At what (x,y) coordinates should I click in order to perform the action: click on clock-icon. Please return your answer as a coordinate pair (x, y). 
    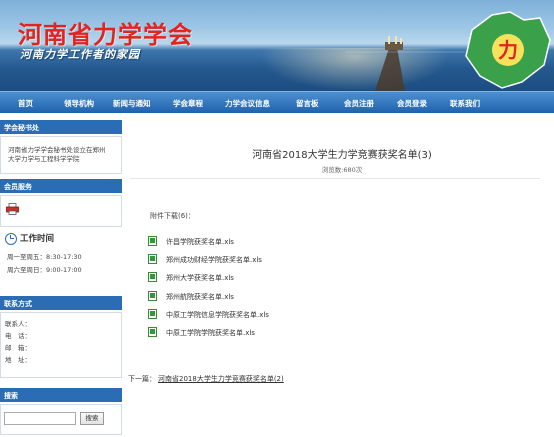
    Looking at the image, I should click on (11, 239).